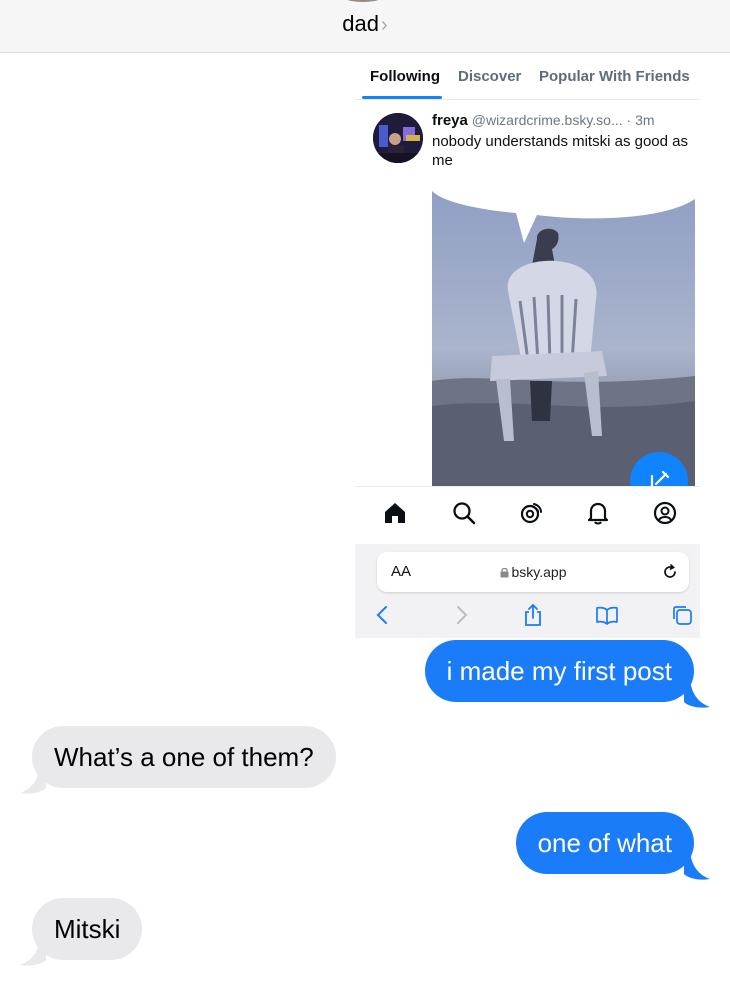  I want to click on received-message-bubble: What’s a one of them?, so click(184, 757).